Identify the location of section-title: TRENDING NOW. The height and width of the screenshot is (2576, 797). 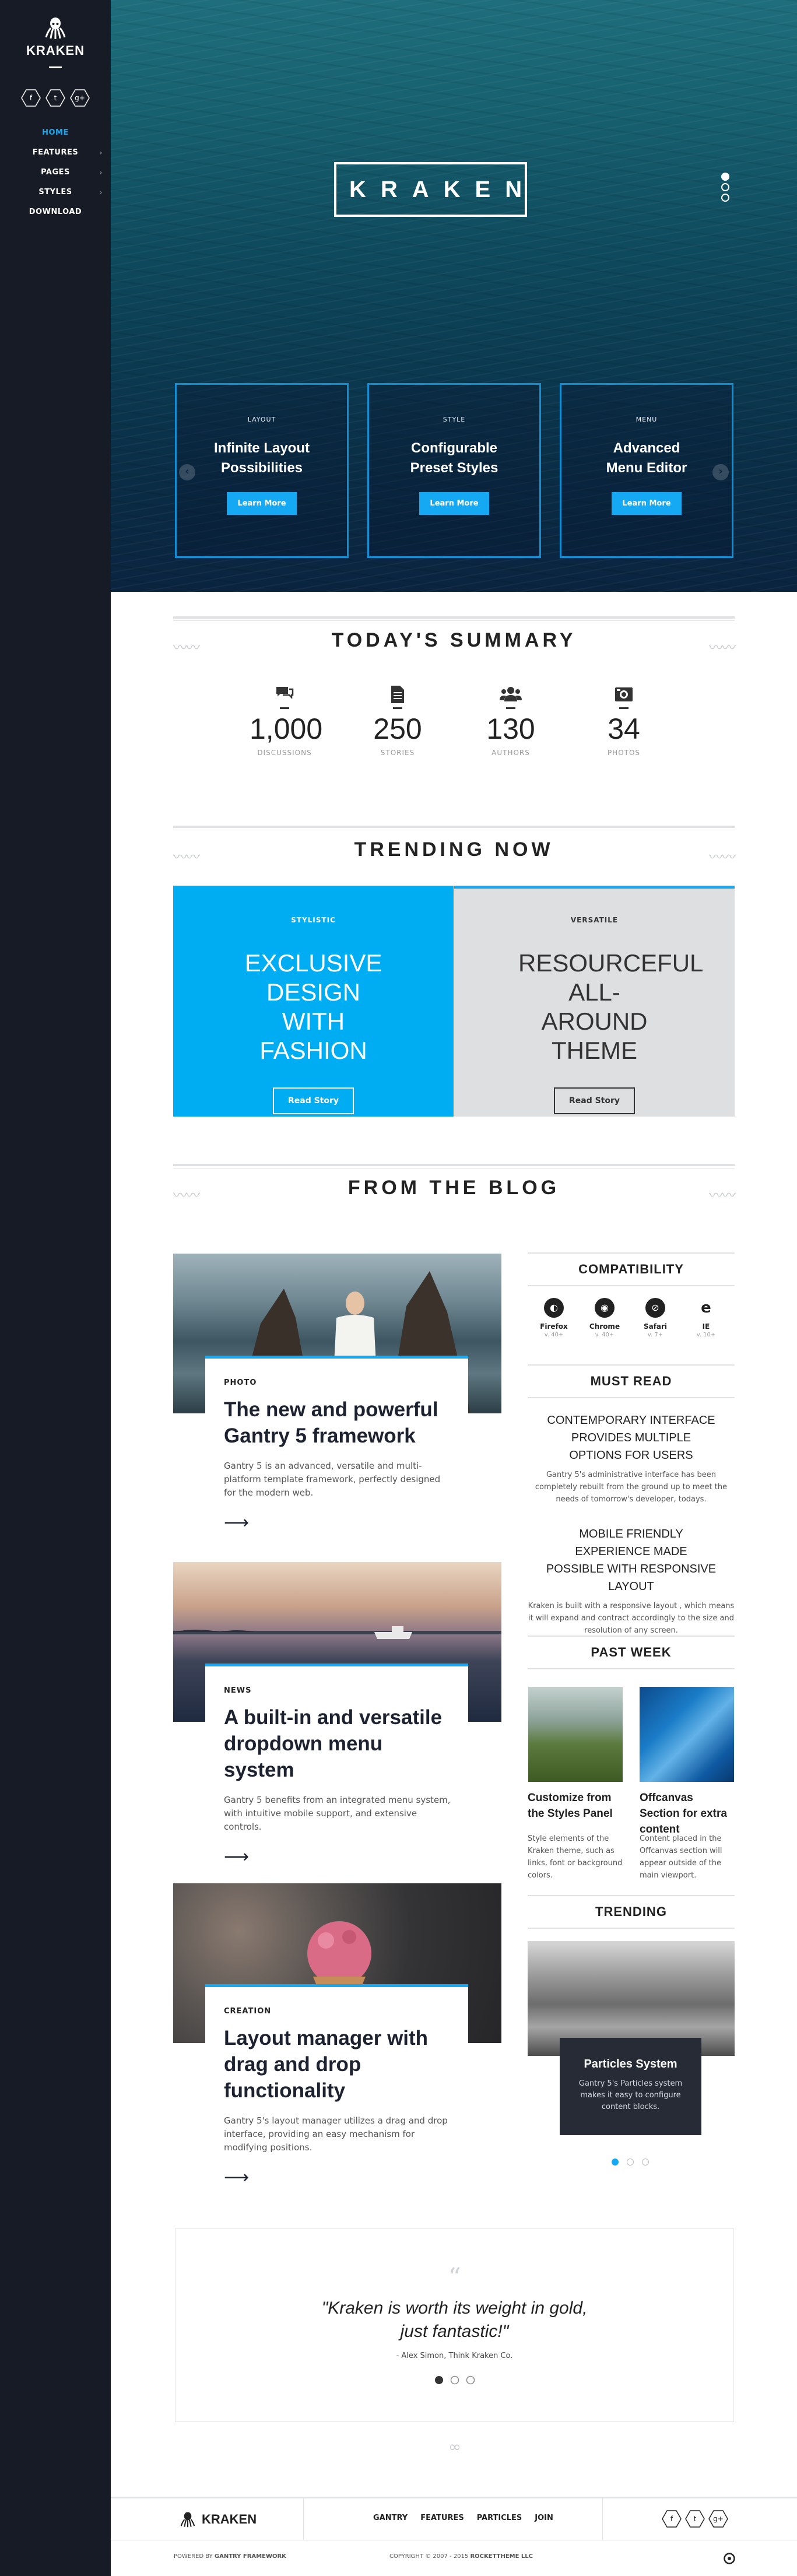
(454, 849).